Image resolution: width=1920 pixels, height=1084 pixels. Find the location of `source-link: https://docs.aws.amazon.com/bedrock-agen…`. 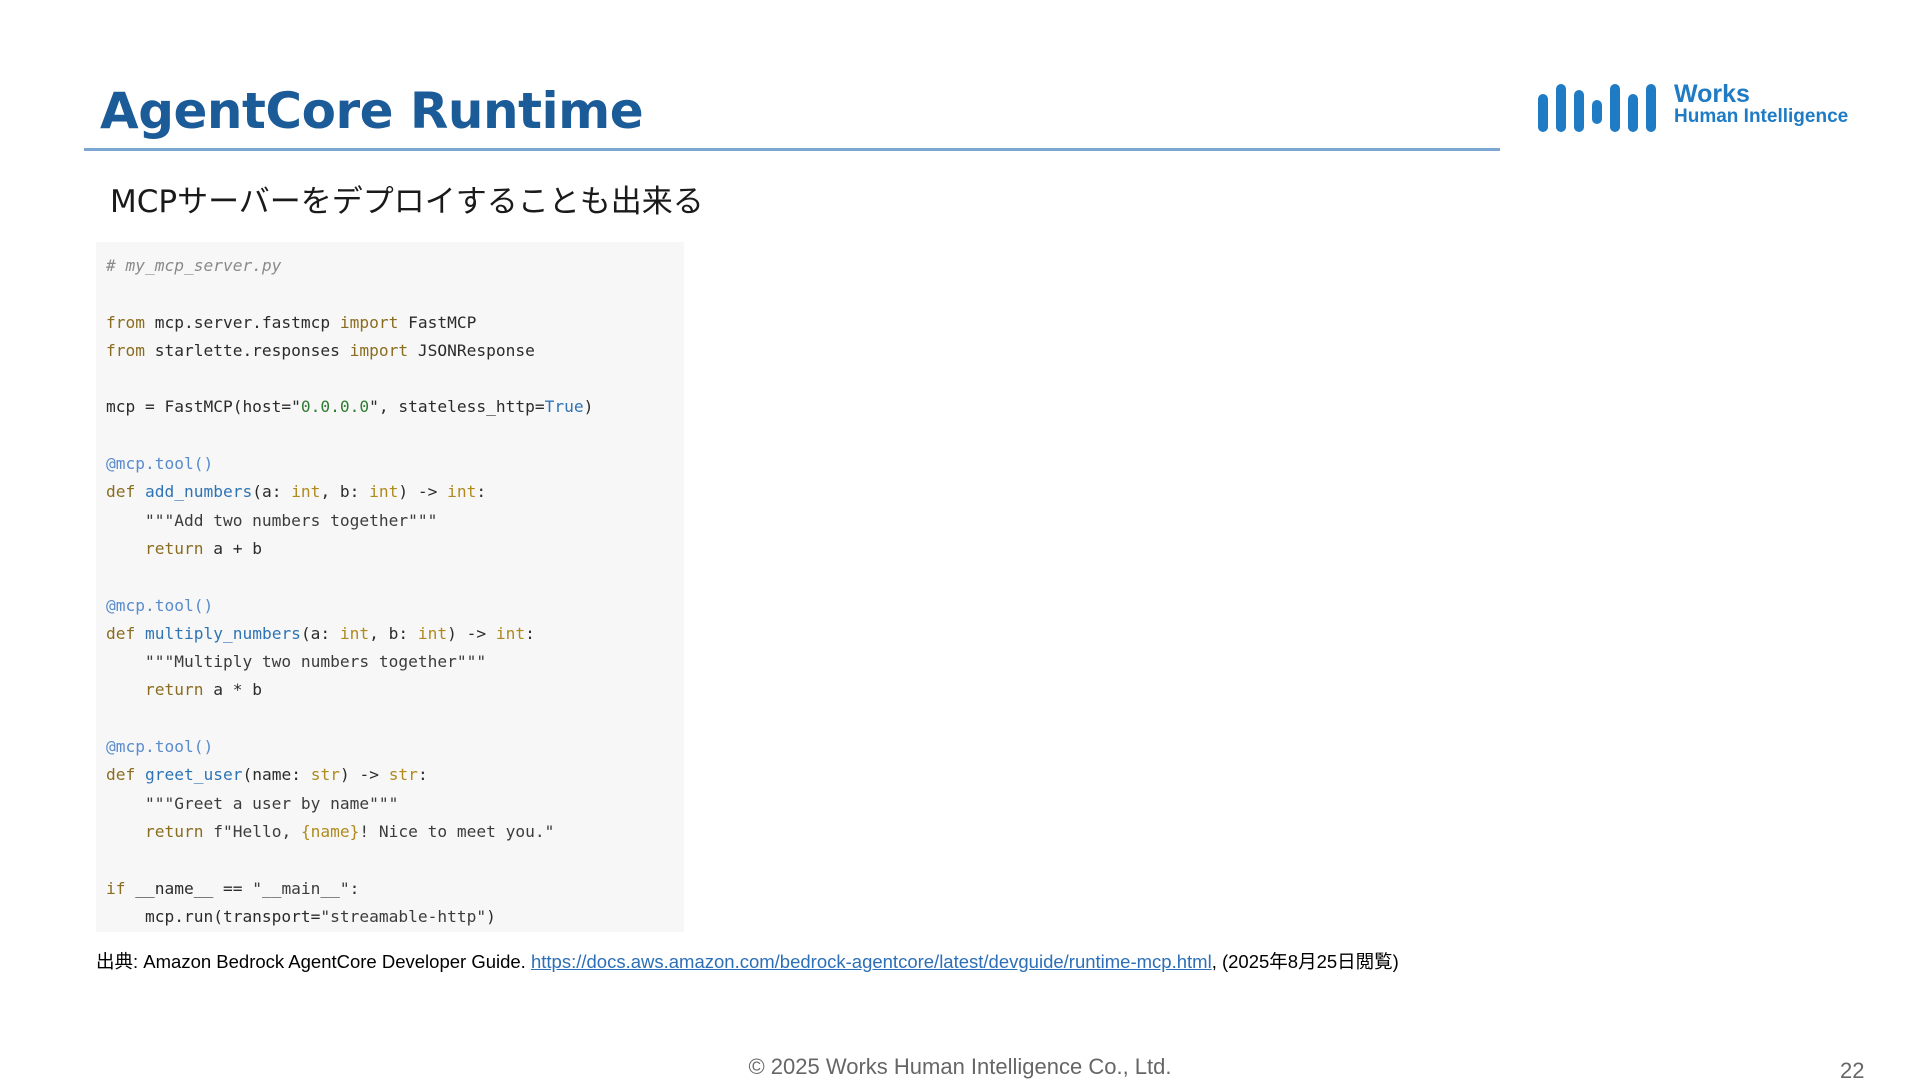

source-link: https://docs.aws.amazon.com/bedrock-agen… is located at coordinates (871, 961).